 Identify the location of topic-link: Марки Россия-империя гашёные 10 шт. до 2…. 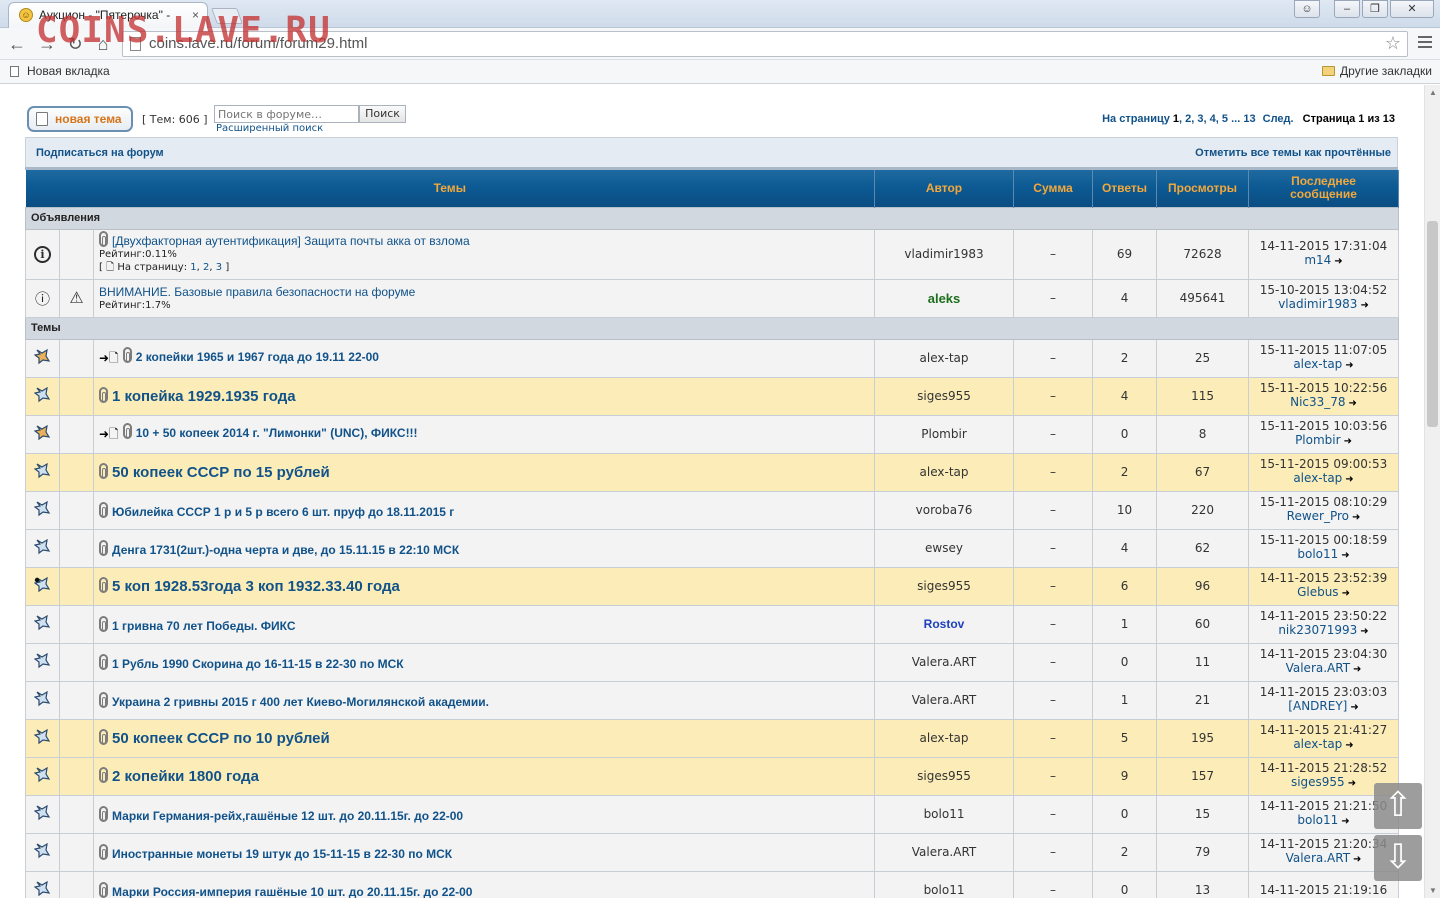
(292, 892).